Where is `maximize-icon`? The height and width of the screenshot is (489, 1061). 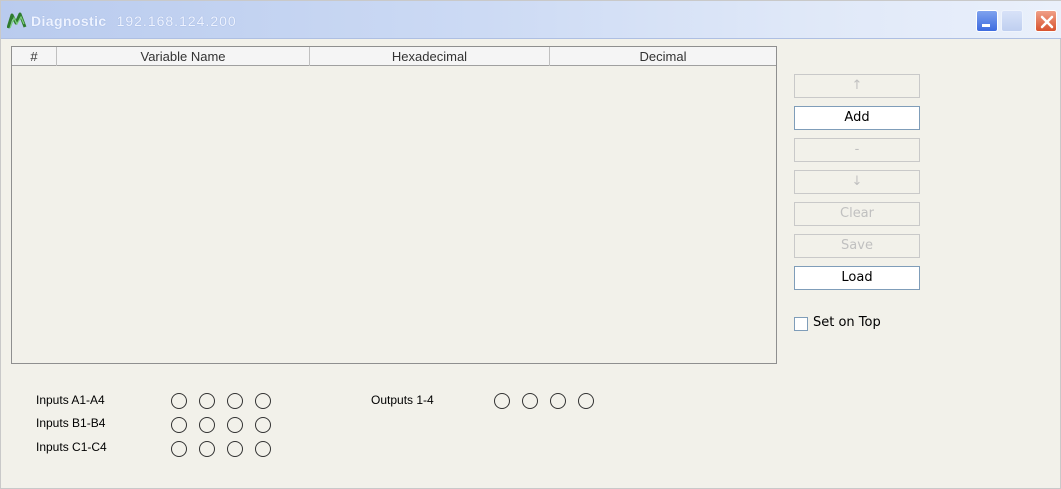 maximize-icon is located at coordinates (1013, 22).